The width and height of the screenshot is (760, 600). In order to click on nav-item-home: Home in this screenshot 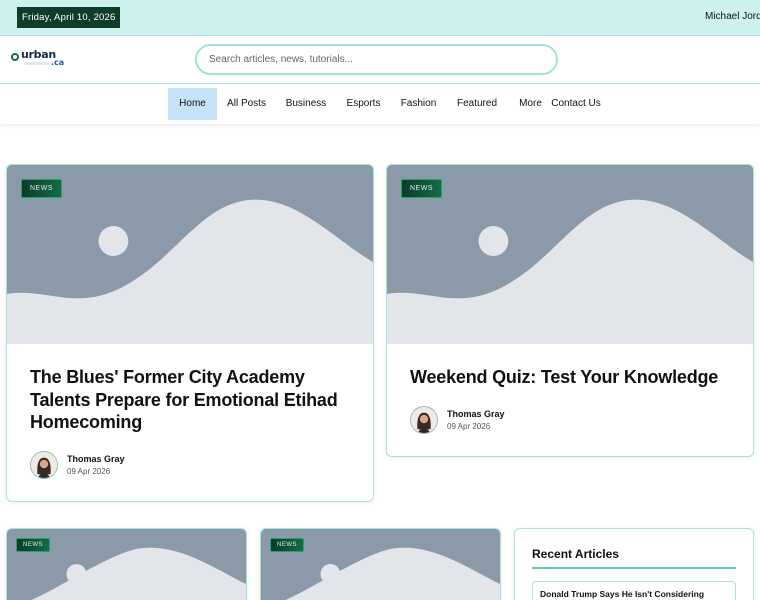, I will do `click(192, 104)`.